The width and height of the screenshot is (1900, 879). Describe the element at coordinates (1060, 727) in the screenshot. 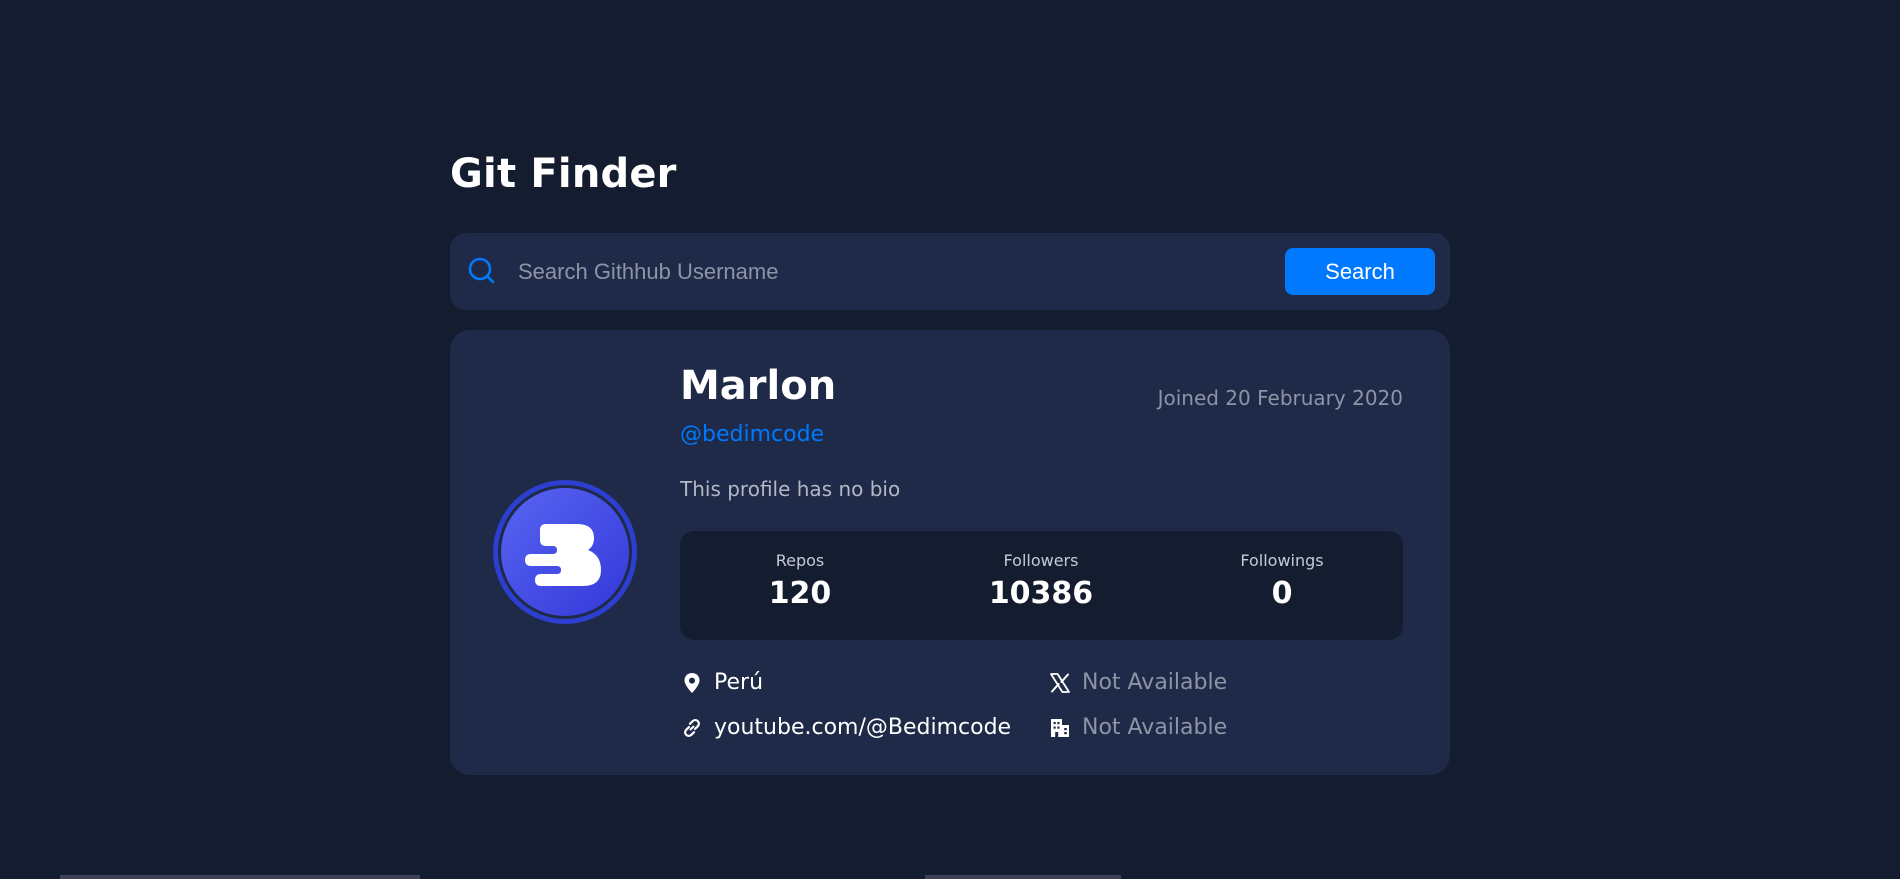

I see `building-icon` at that location.